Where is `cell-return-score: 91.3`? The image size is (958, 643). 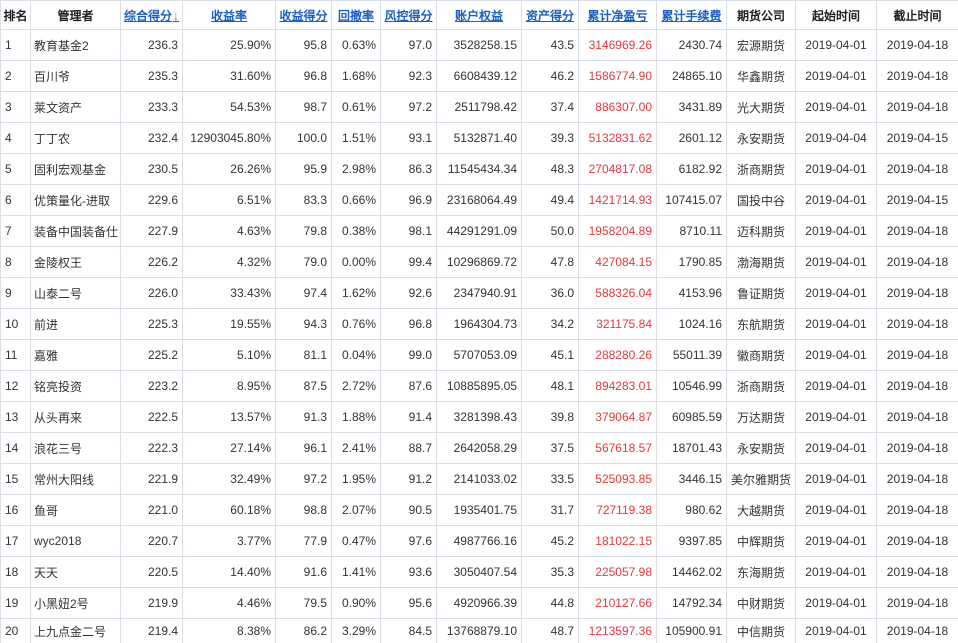
cell-return-score: 91.3 is located at coordinates (304, 417).